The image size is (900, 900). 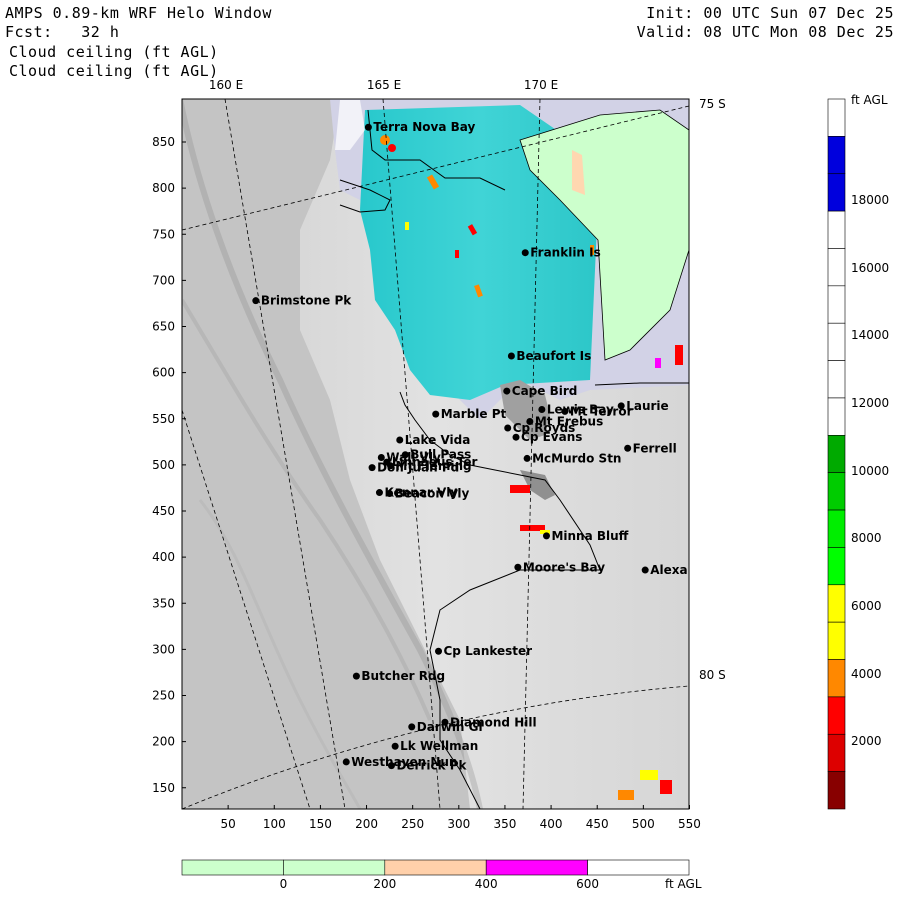 I want to click on place-marker-cape-bird, so click(x=507, y=391).